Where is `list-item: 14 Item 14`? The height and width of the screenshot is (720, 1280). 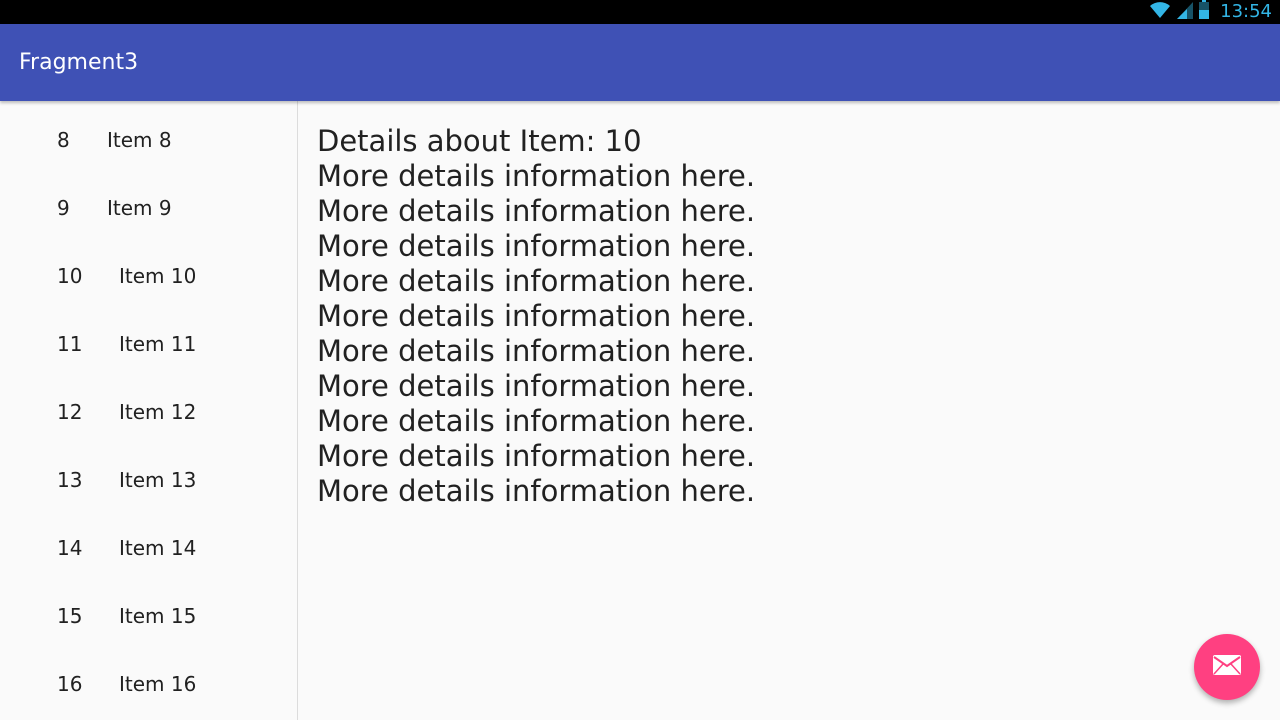
list-item: 14 Item 14 is located at coordinates (148, 543).